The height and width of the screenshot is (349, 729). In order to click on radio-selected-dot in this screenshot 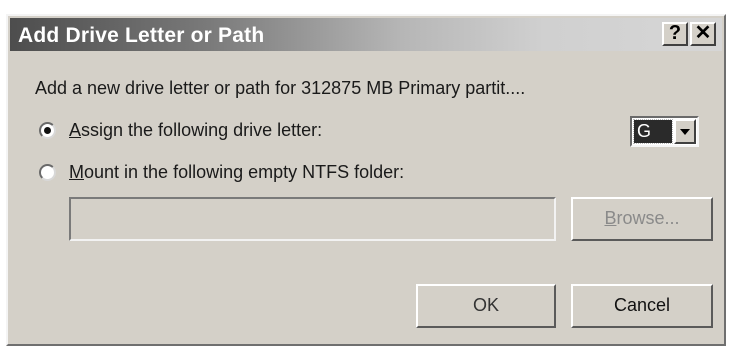, I will do `click(47, 130)`.